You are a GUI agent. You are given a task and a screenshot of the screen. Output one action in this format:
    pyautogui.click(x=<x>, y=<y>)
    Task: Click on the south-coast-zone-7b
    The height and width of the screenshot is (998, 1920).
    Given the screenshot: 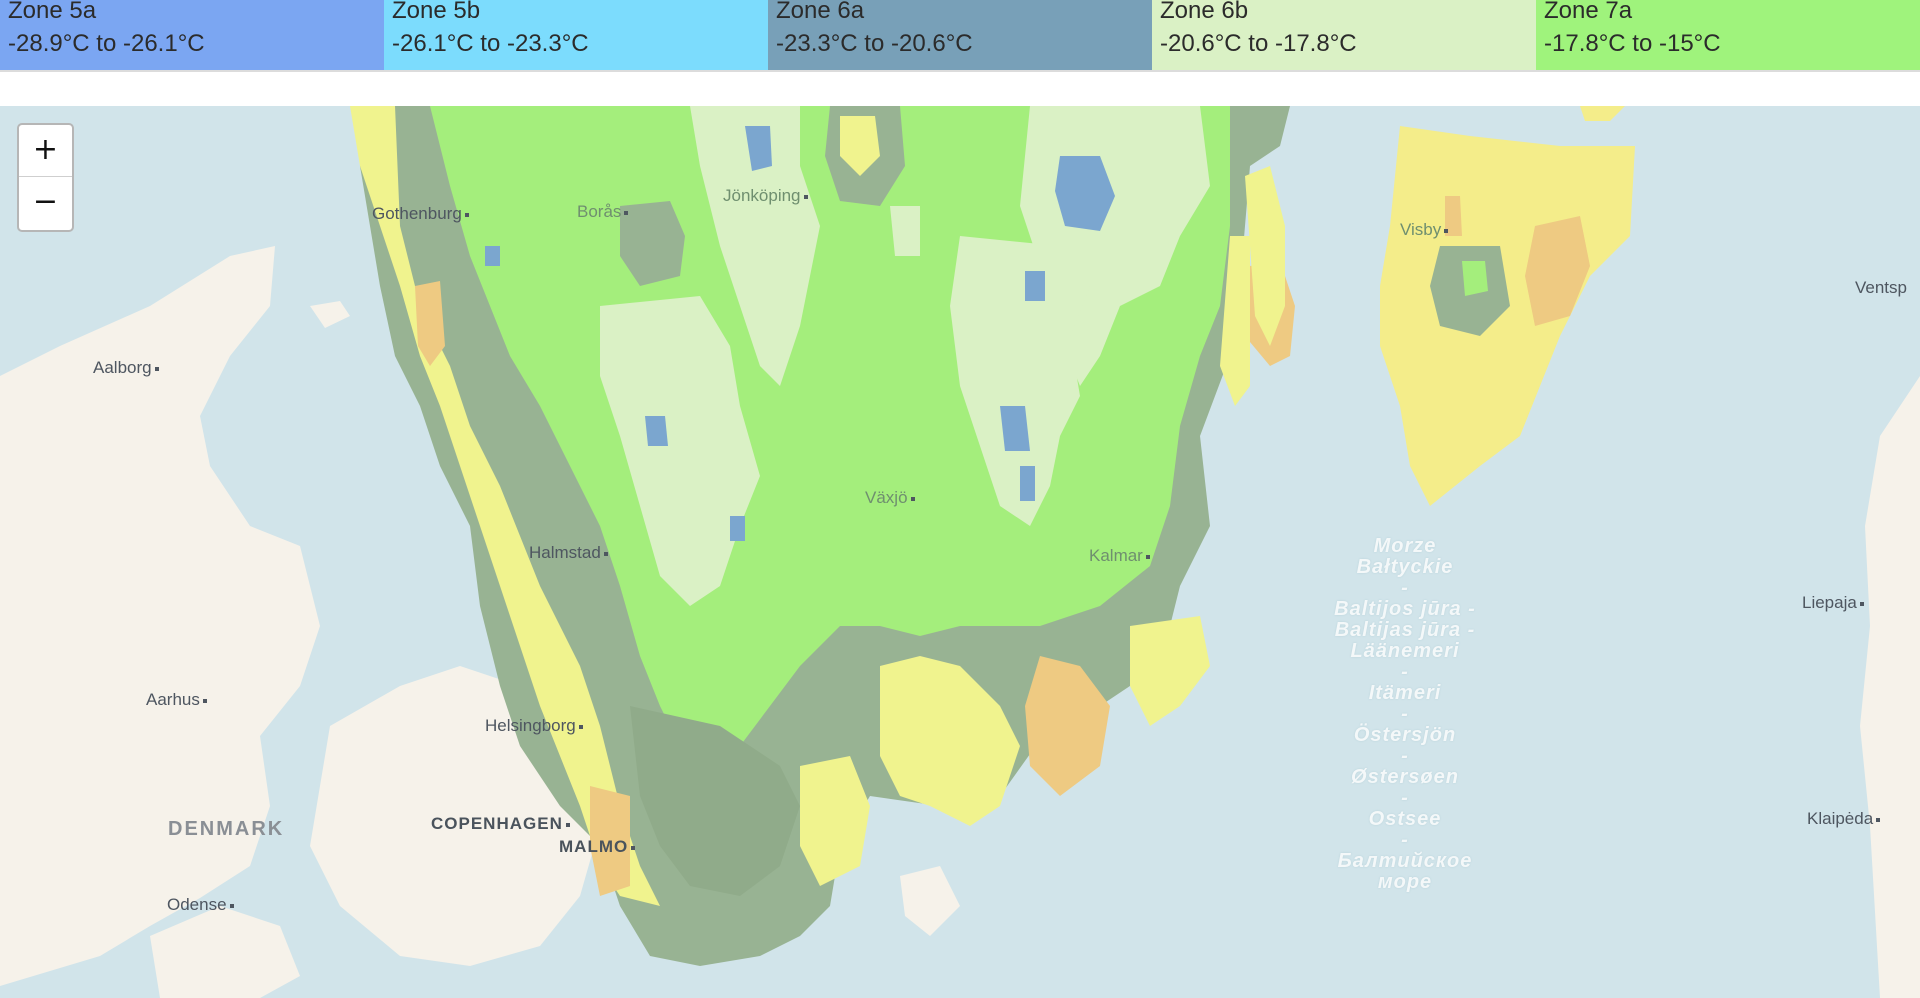 What is the action you would take?
    pyautogui.click(x=1170, y=671)
    